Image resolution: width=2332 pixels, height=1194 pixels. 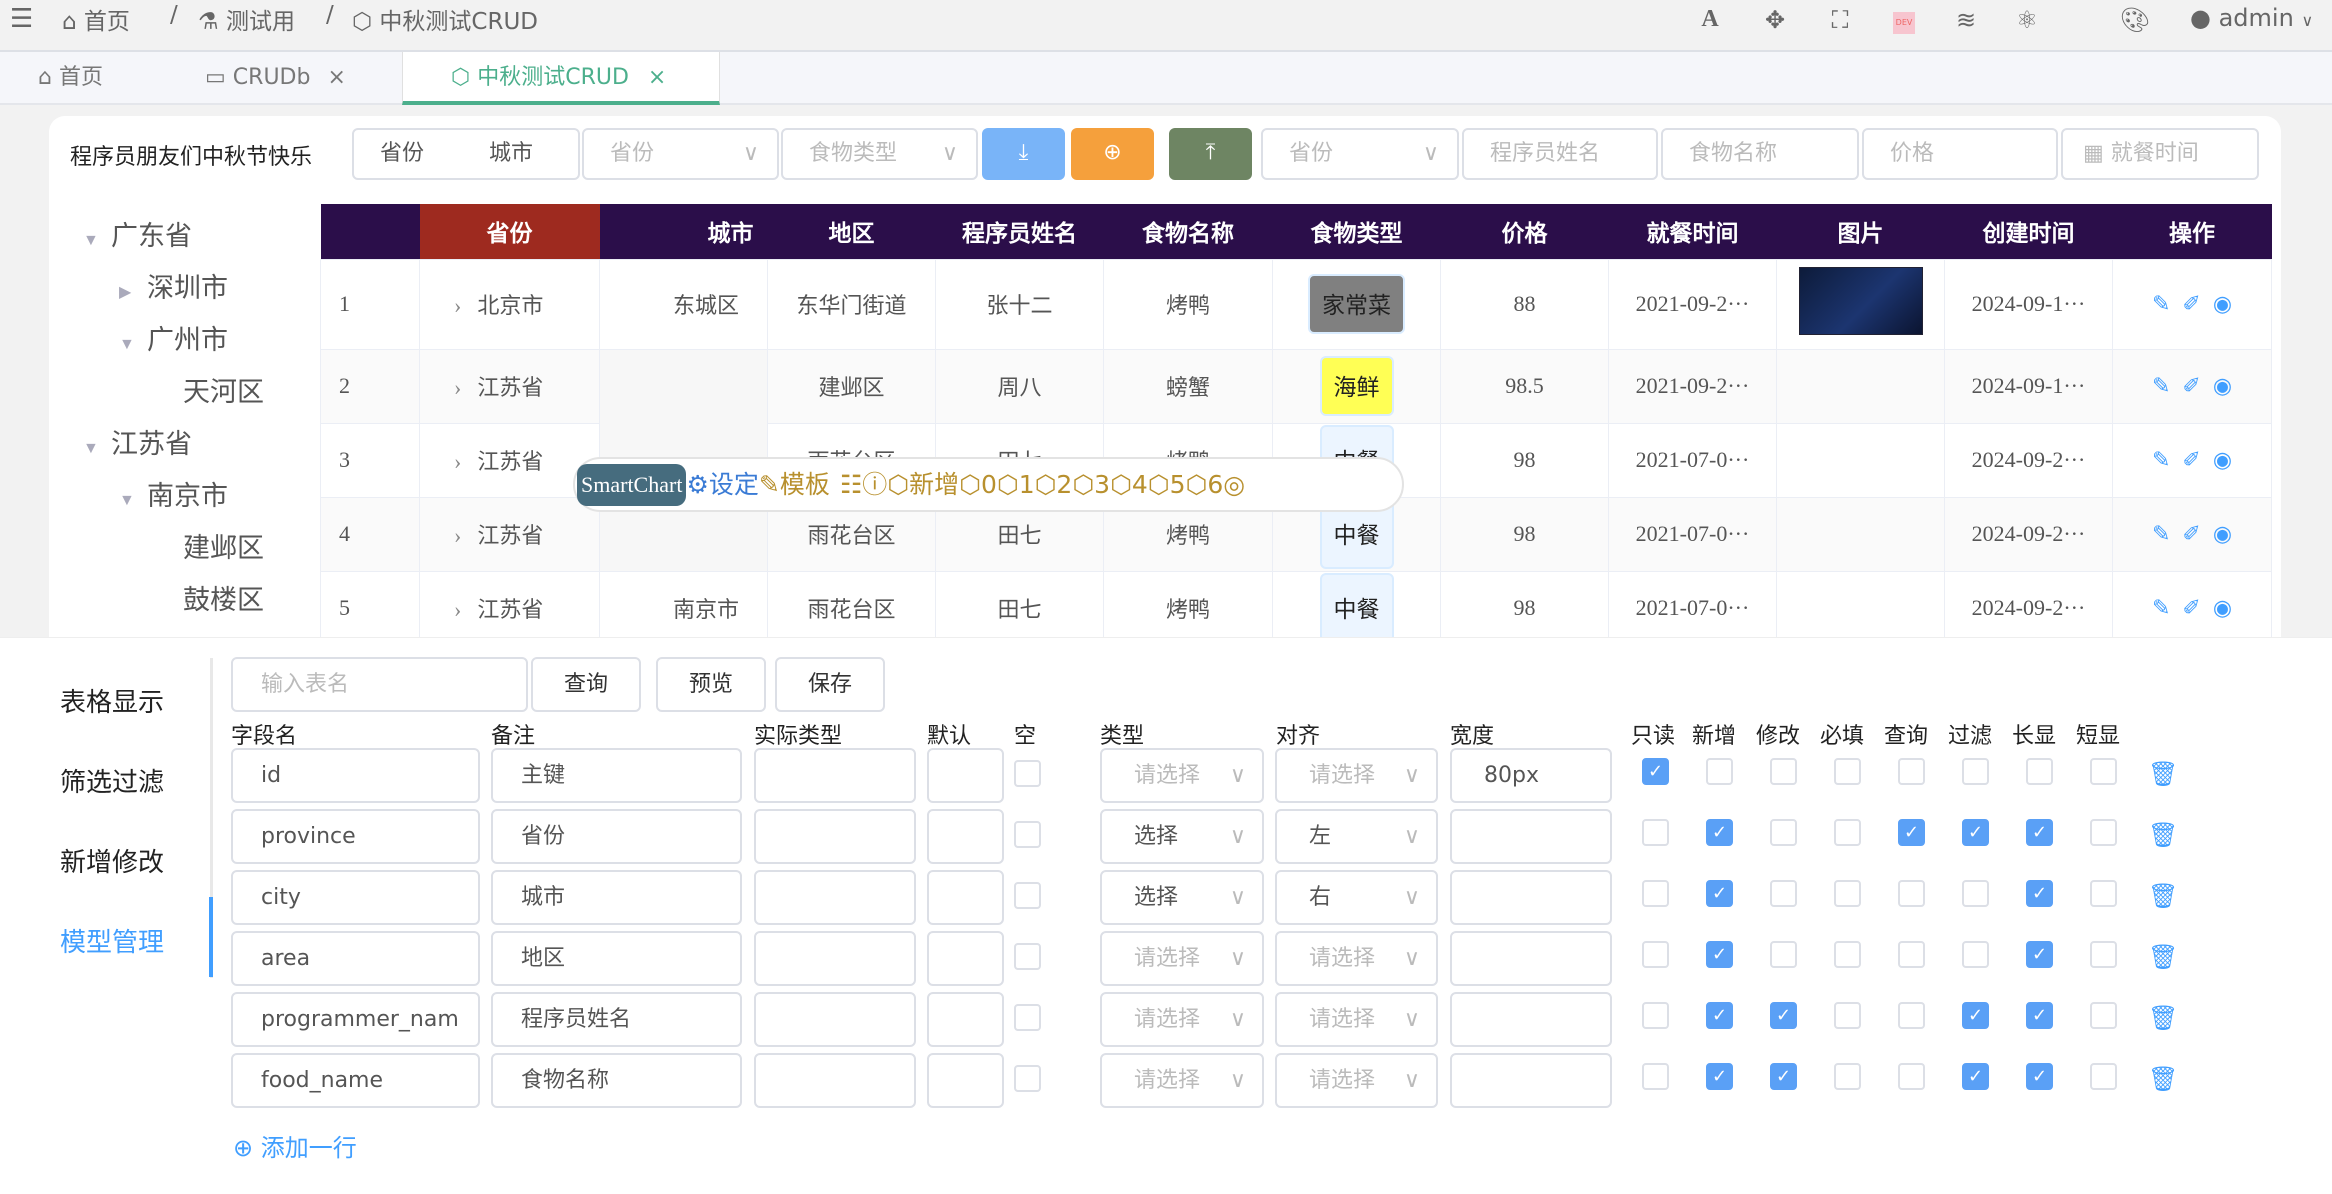 I want to click on tree-node: 鼓楼区, so click(x=209, y=597).